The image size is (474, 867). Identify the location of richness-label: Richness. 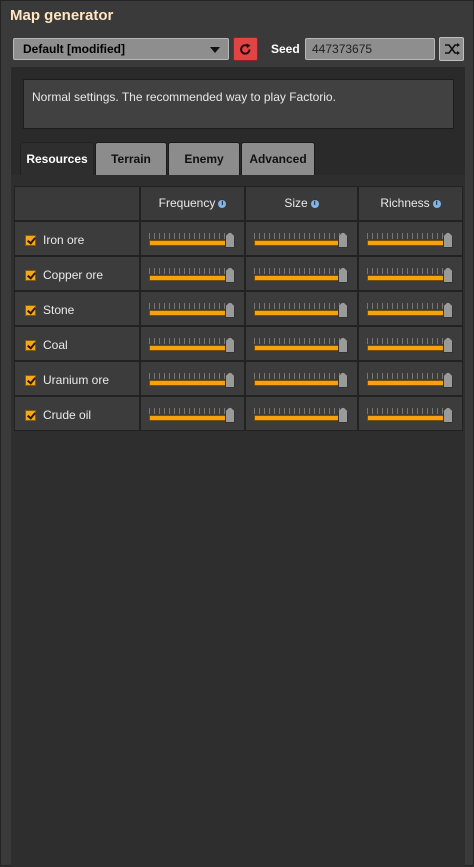
(405, 203).